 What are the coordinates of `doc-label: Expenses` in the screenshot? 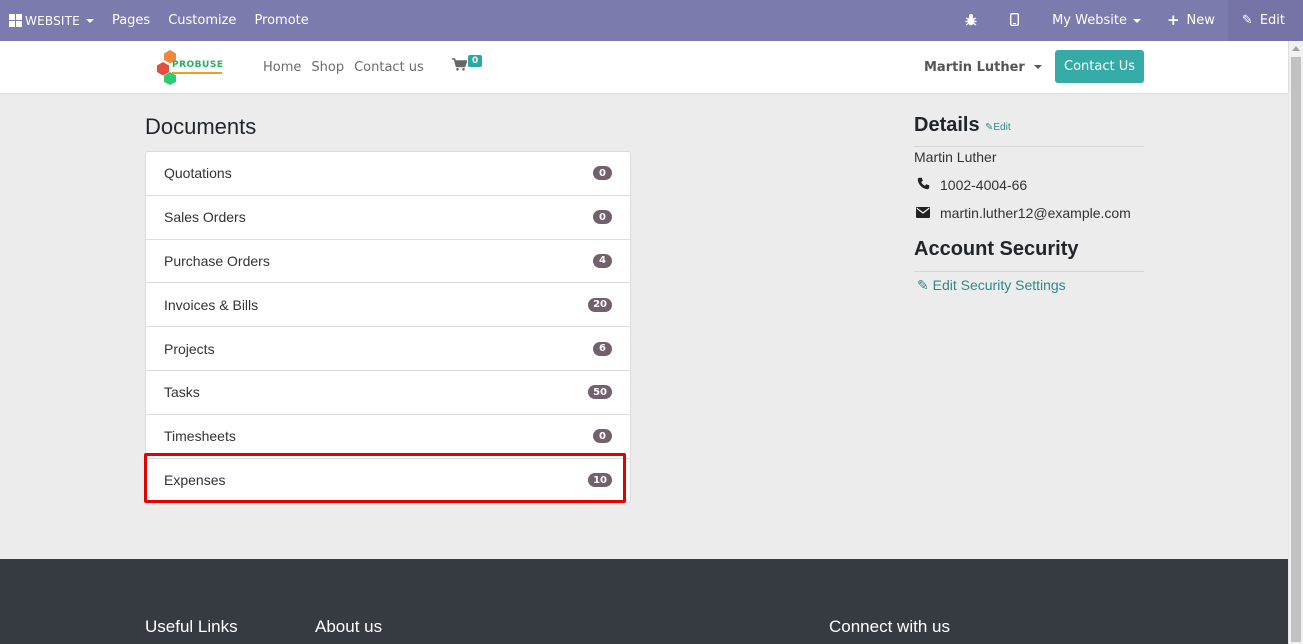 It's located at (195, 480).